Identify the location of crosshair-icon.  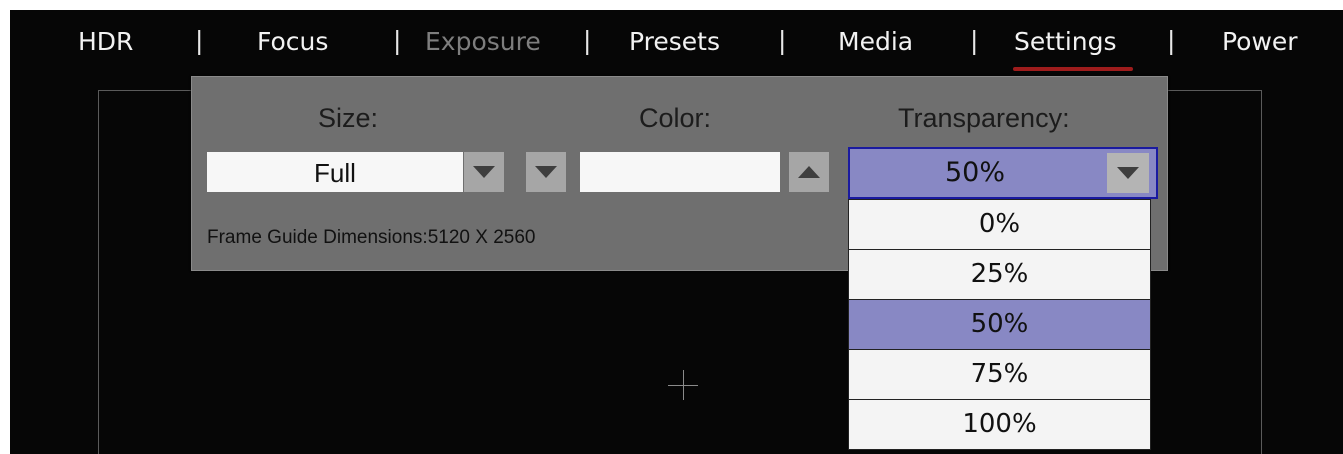
(683, 385).